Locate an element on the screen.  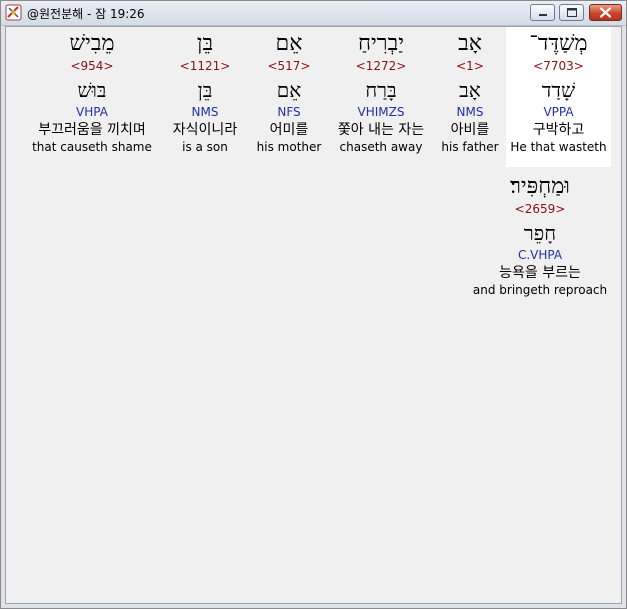
english-gloss: his father is located at coordinates (470, 147).